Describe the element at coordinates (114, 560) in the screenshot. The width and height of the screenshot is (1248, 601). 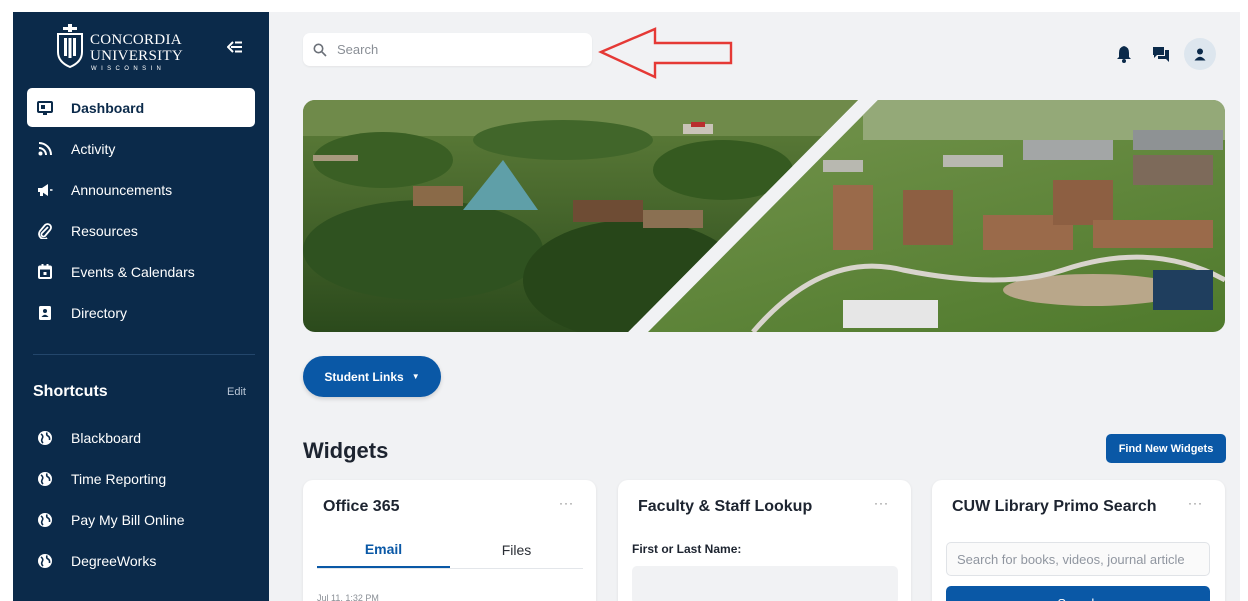
I see `sidebar-item-label: DegreeWorks` at that location.